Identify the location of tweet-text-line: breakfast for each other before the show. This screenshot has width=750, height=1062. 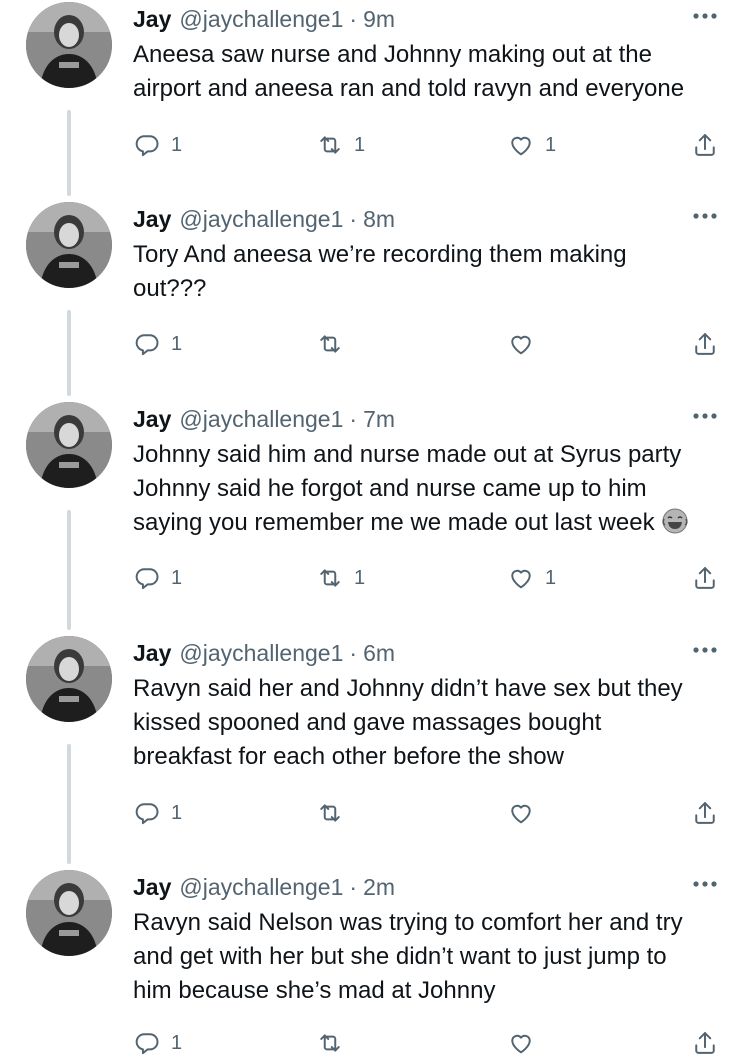
(433, 757).